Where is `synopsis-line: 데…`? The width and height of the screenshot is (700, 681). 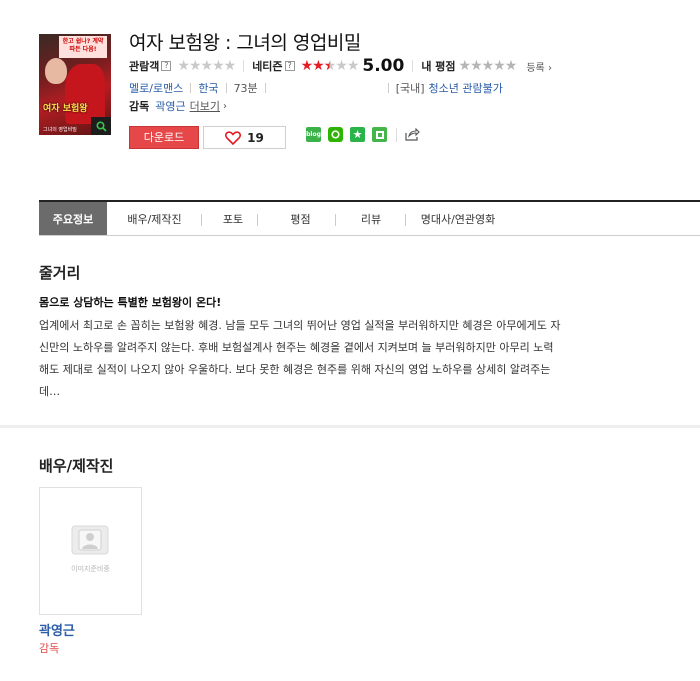 synopsis-line: 데… is located at coordinates (50, 391).